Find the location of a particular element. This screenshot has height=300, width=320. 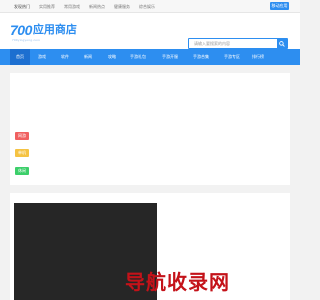

top-link: 发现热门 is located at coordinates (22, 6).